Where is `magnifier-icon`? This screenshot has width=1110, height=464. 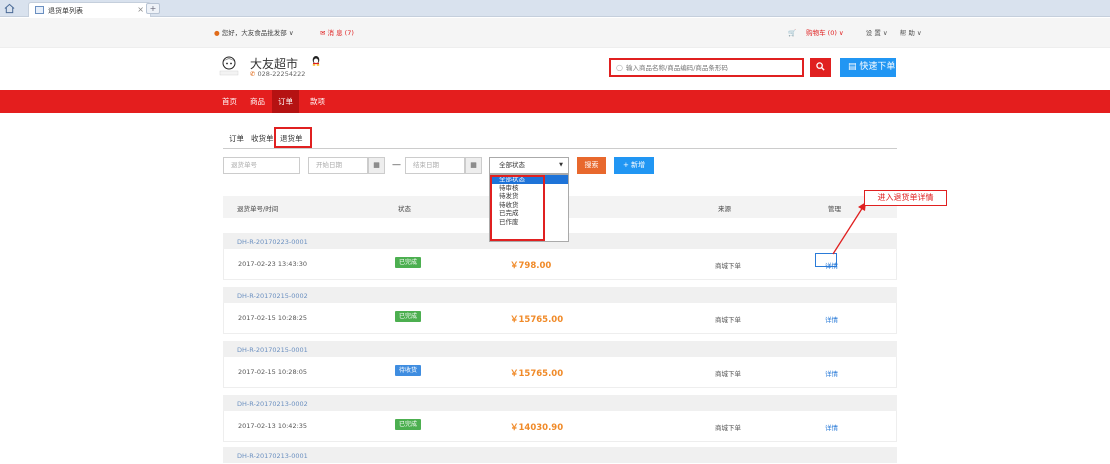
magnifier-icon is located at coordinates (820, 66).